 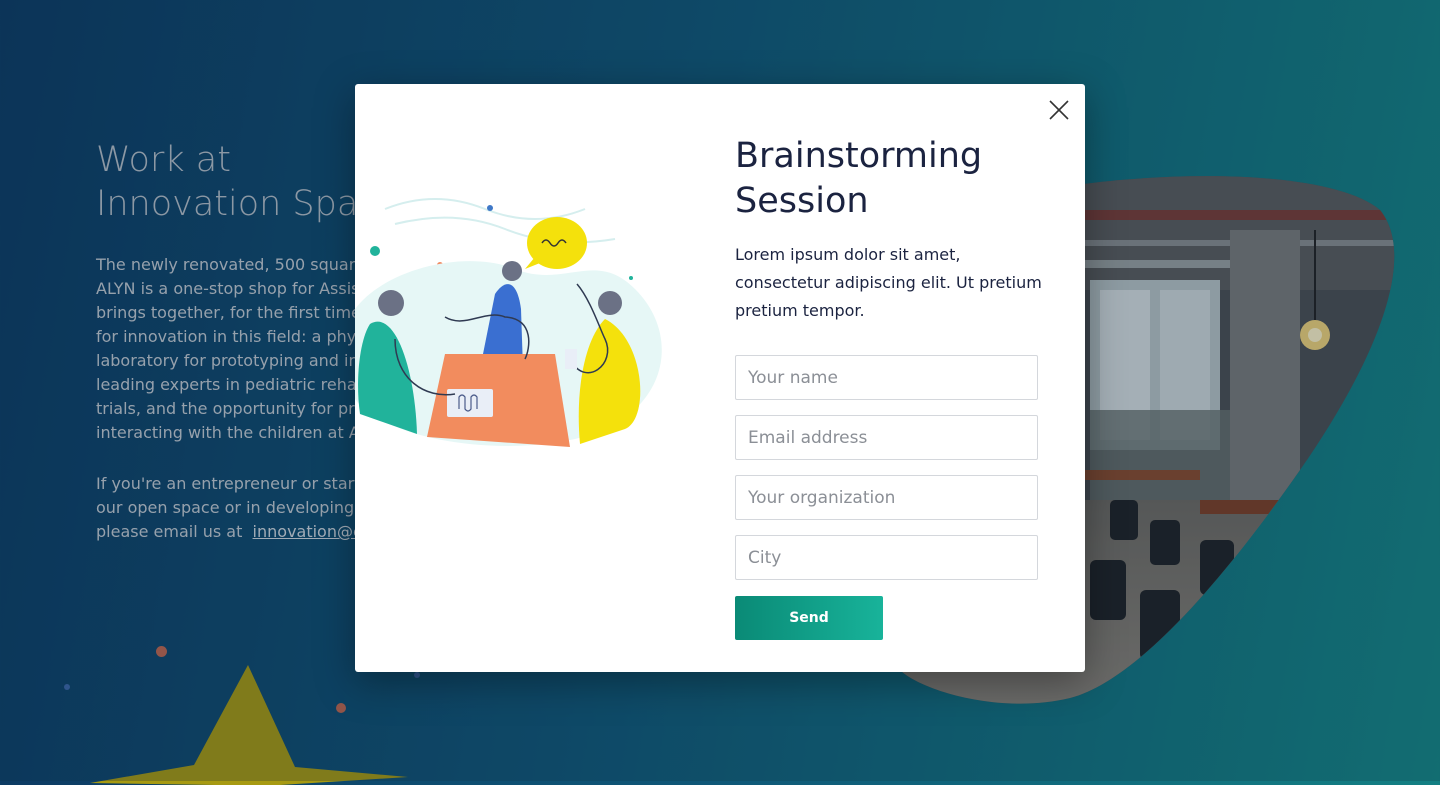 What do you see at coordinates (895, 179) in the screenshot?
I see `modal-title: Brainstorming Session` at bounding box center [895, 179].